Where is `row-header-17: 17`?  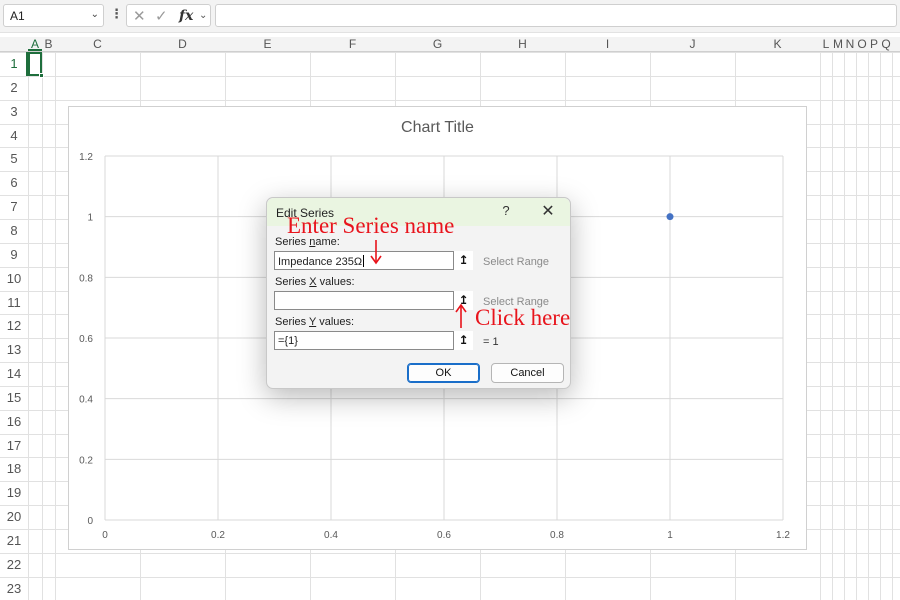
row-header-17: 17 is located at coordinates (14, 445).